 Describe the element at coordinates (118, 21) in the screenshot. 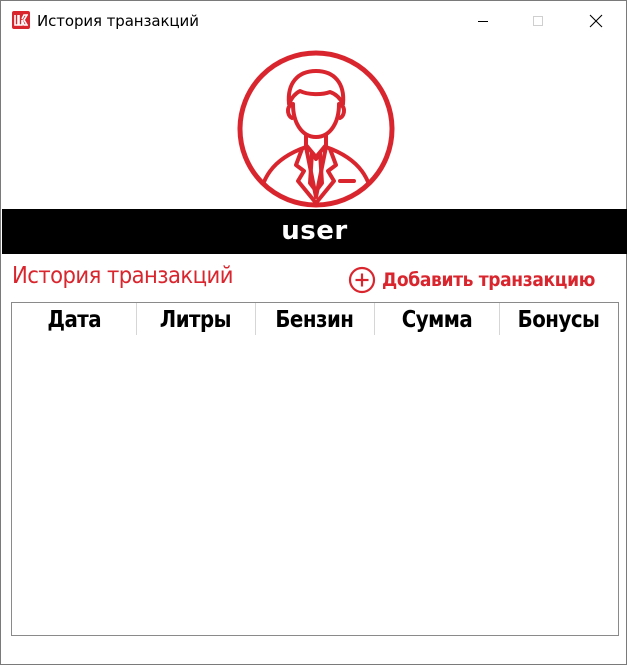

I see `window-title: История транзакций` at that location.